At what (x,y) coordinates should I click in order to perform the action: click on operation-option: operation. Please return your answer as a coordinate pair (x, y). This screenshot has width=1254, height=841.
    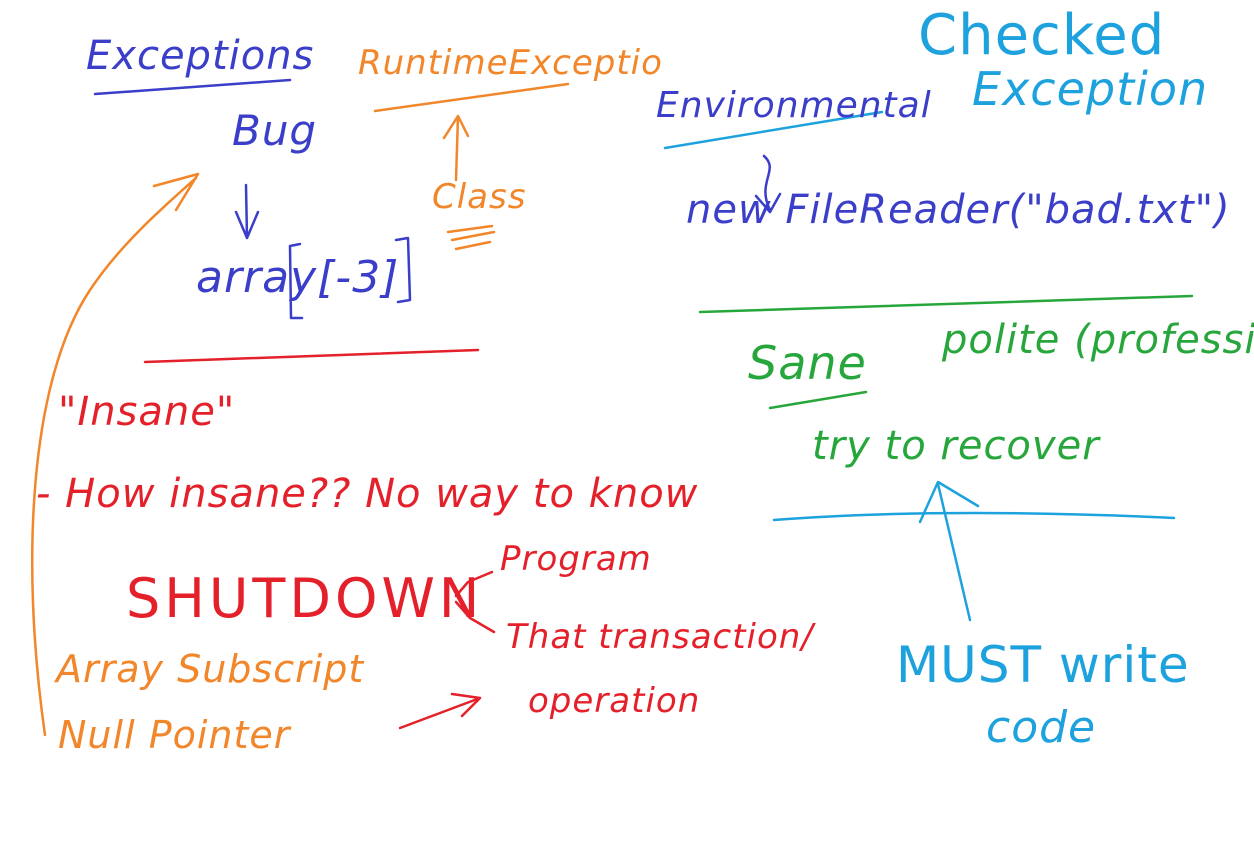
    Looking at the image, I should click on (614, 701).